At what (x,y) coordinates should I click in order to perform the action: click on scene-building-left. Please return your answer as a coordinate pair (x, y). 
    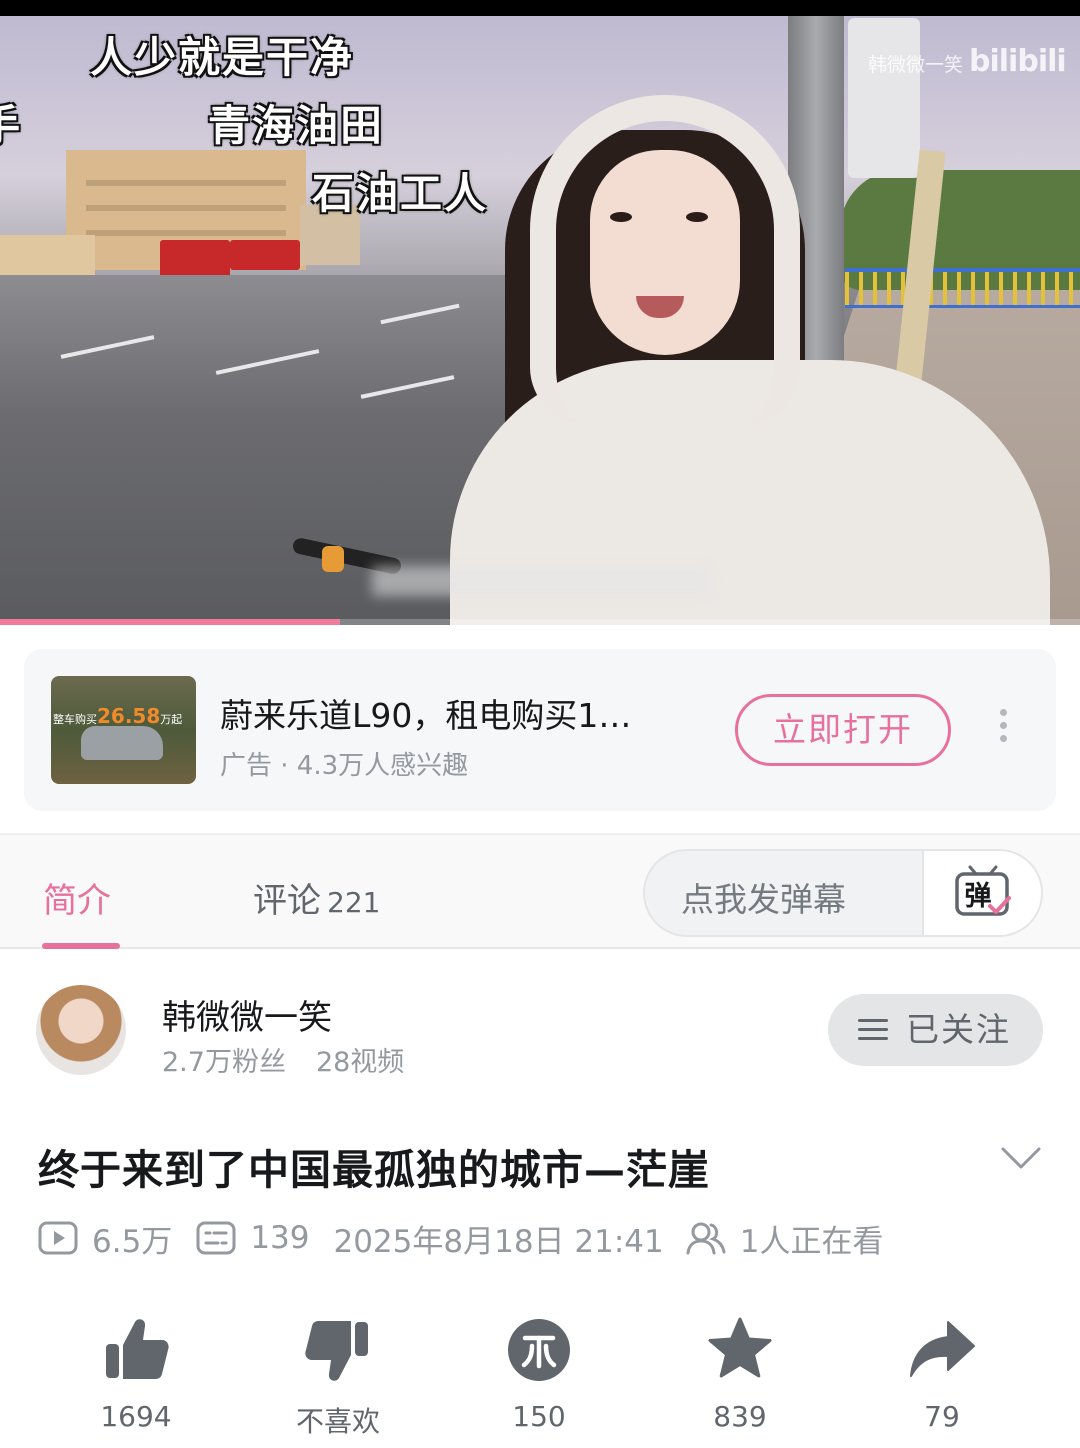
    Looking at the image, I should click on (47, 257).